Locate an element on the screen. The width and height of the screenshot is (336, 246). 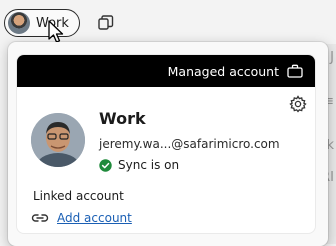
background-glyph: J is located at coordinates (332, 57).